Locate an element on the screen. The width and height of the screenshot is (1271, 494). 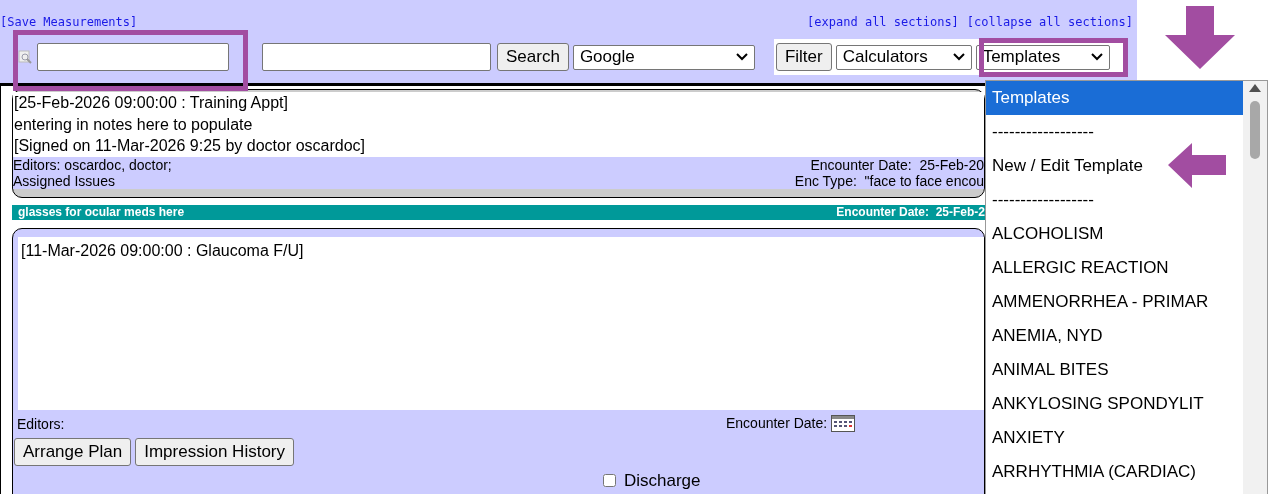
expand-all-link: [expand all sections] is located at coordinates (883, 22).